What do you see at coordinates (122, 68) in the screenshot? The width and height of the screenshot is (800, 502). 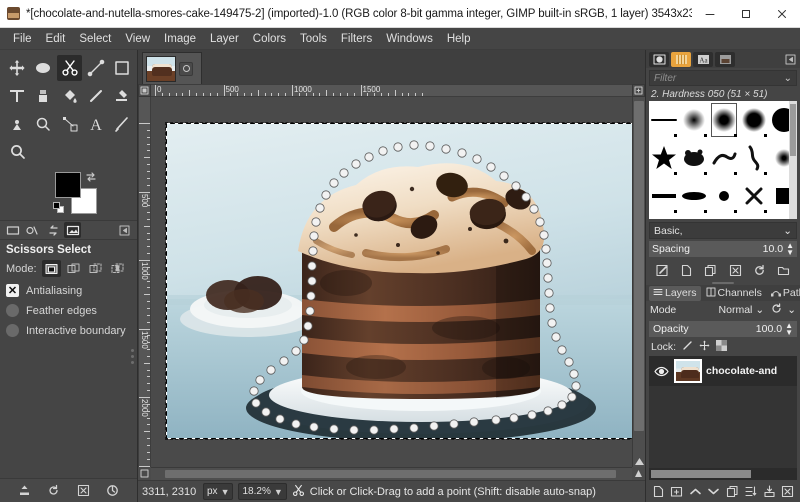 I see `crop-tool` at bounding box center [122, 68].